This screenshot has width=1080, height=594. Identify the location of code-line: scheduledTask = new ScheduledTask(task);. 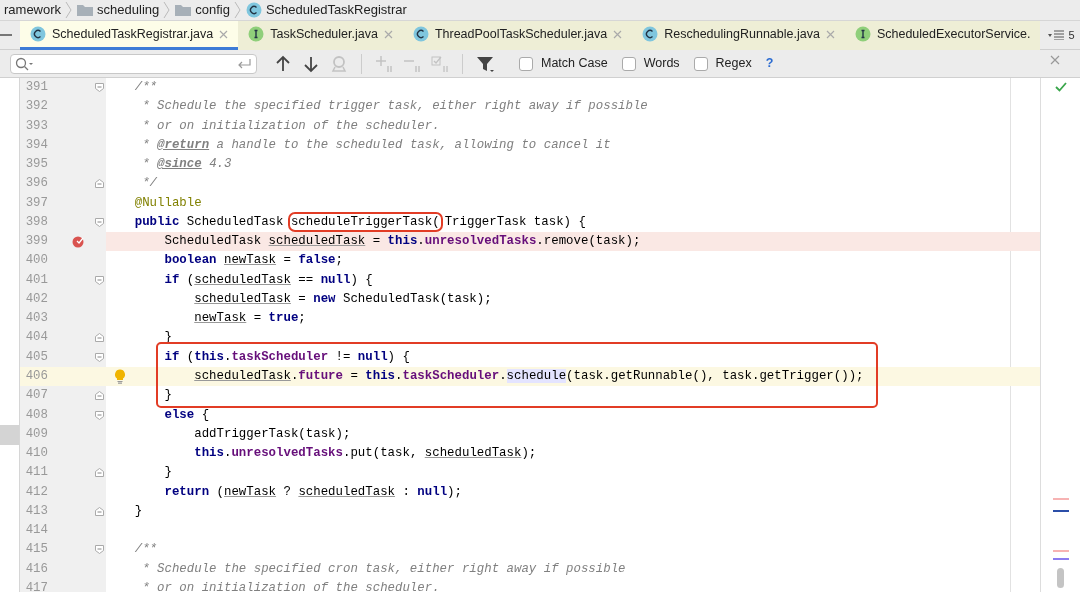
(342, 298).